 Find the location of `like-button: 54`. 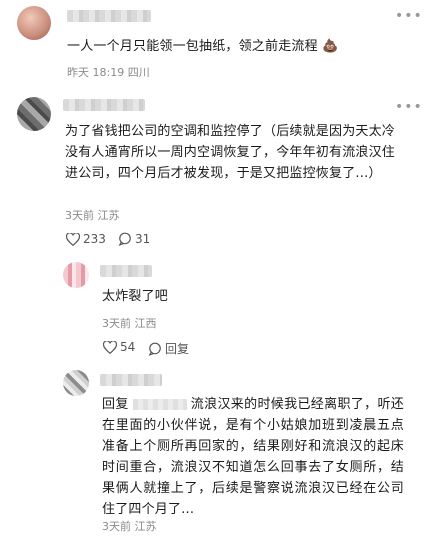

like-button: 54 is located at coordinates (119, 347).